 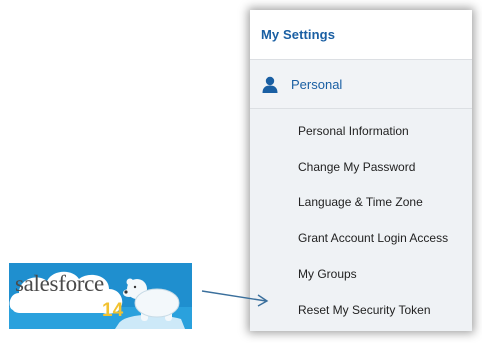 What do you see at coordinates (361, 203) in the screenshot?
I see `menu-item-language-time-zone: Language & Time Zone` at bounding box center [361, 203].